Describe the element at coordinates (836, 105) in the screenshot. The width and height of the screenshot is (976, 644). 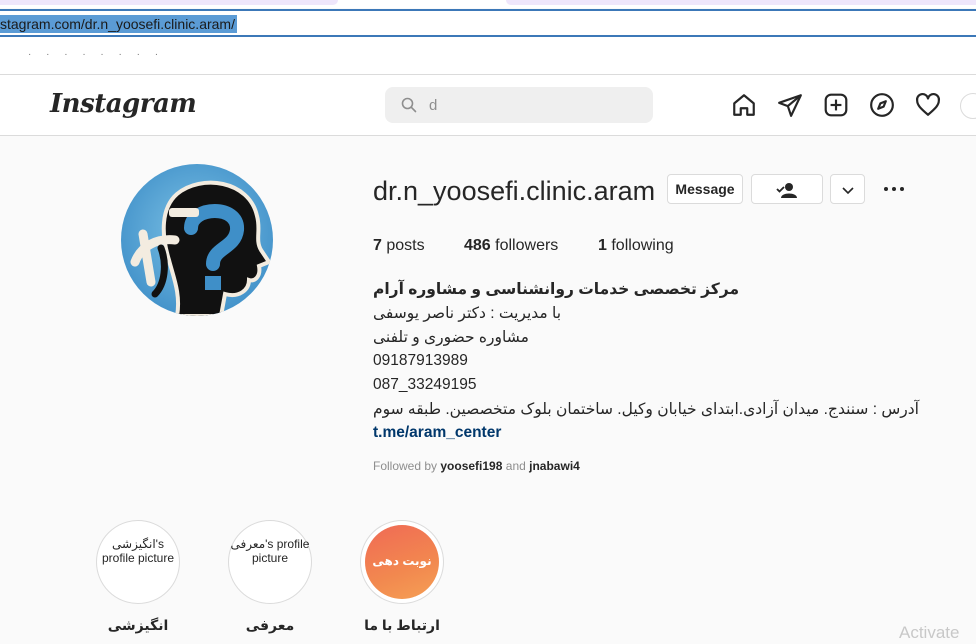
I see `new-post-icon` at that location.